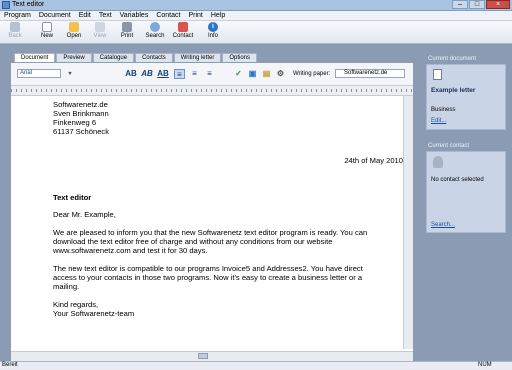 This screenshot has width=512, height=370. I want to click on person-icon, so click(438, 162).